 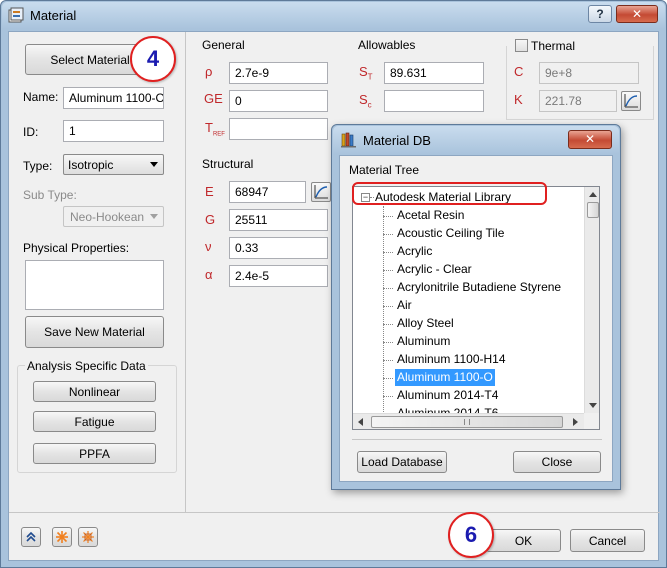 I want to click on subtype-label: Sub Type:, so click(x=50, y=195).